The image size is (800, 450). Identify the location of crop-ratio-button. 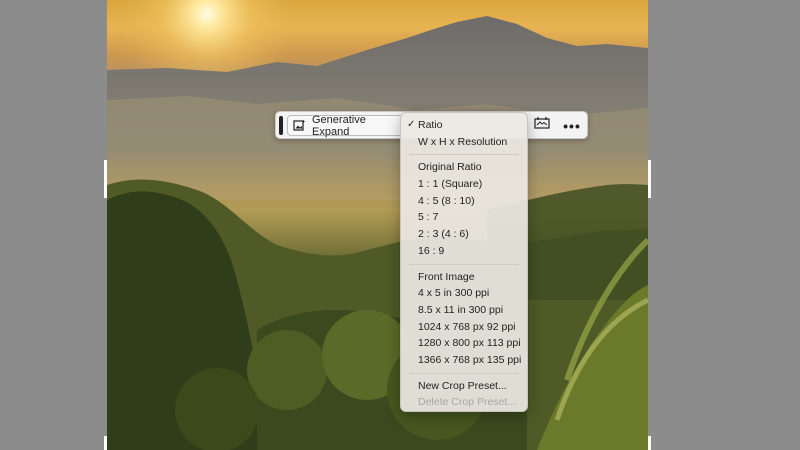
(542, 125).